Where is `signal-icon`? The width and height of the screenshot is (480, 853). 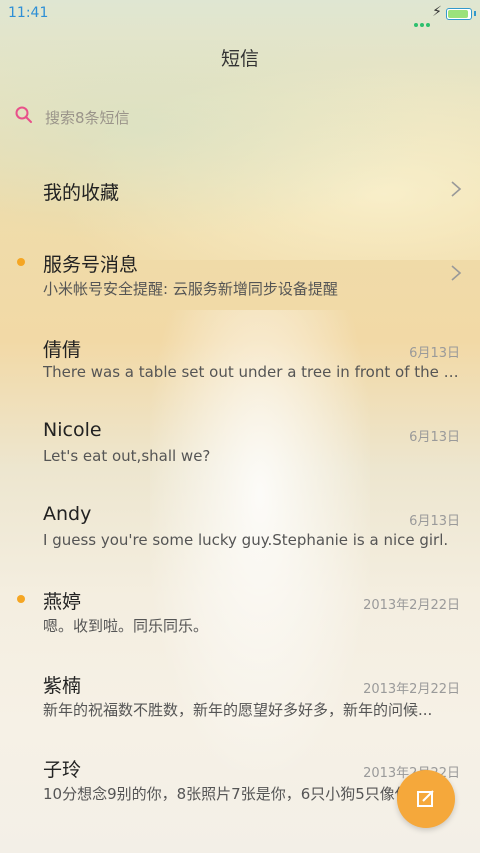
signal-icon is located at coordinates (421, 21).